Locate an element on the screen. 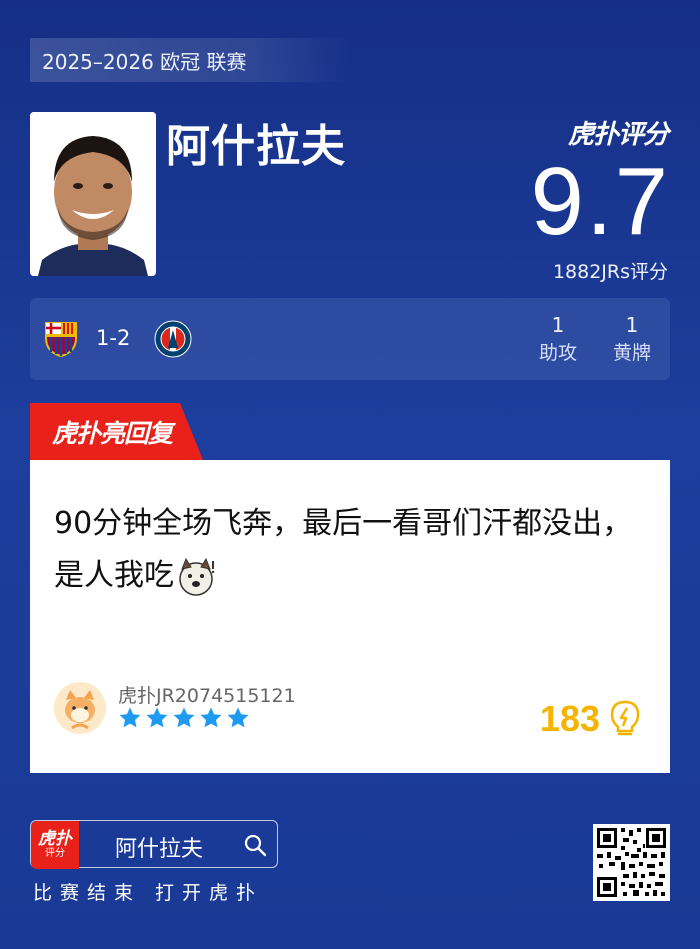 Image resolution: width=700 pixels, height=949 pixels. hupu-rating-logo: 虎扑评分 is located at coordinates (618, 135).